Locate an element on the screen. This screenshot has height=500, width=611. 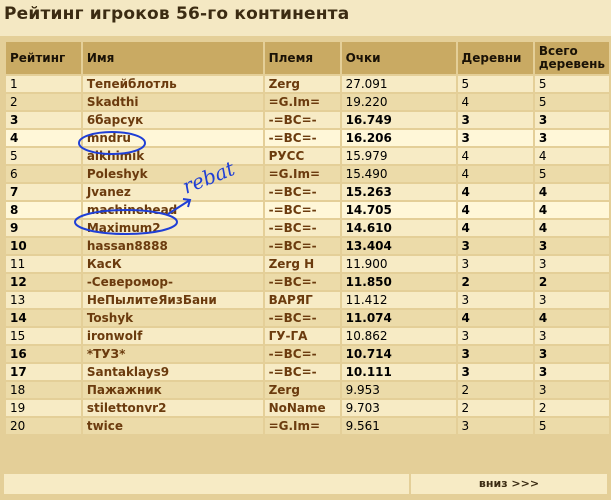
player-name-link: Santaklays9 is located at coordinates (172, 372).